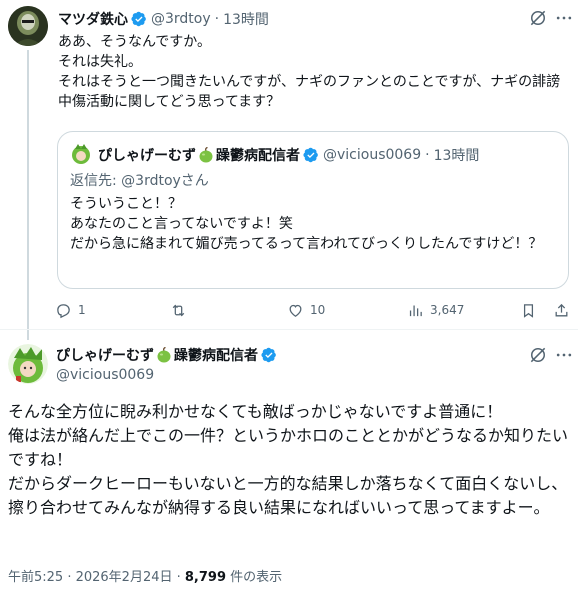 The height and width of the screenshot is (589, 578). I want to click on views-count: 3,647, so click(447, 310).